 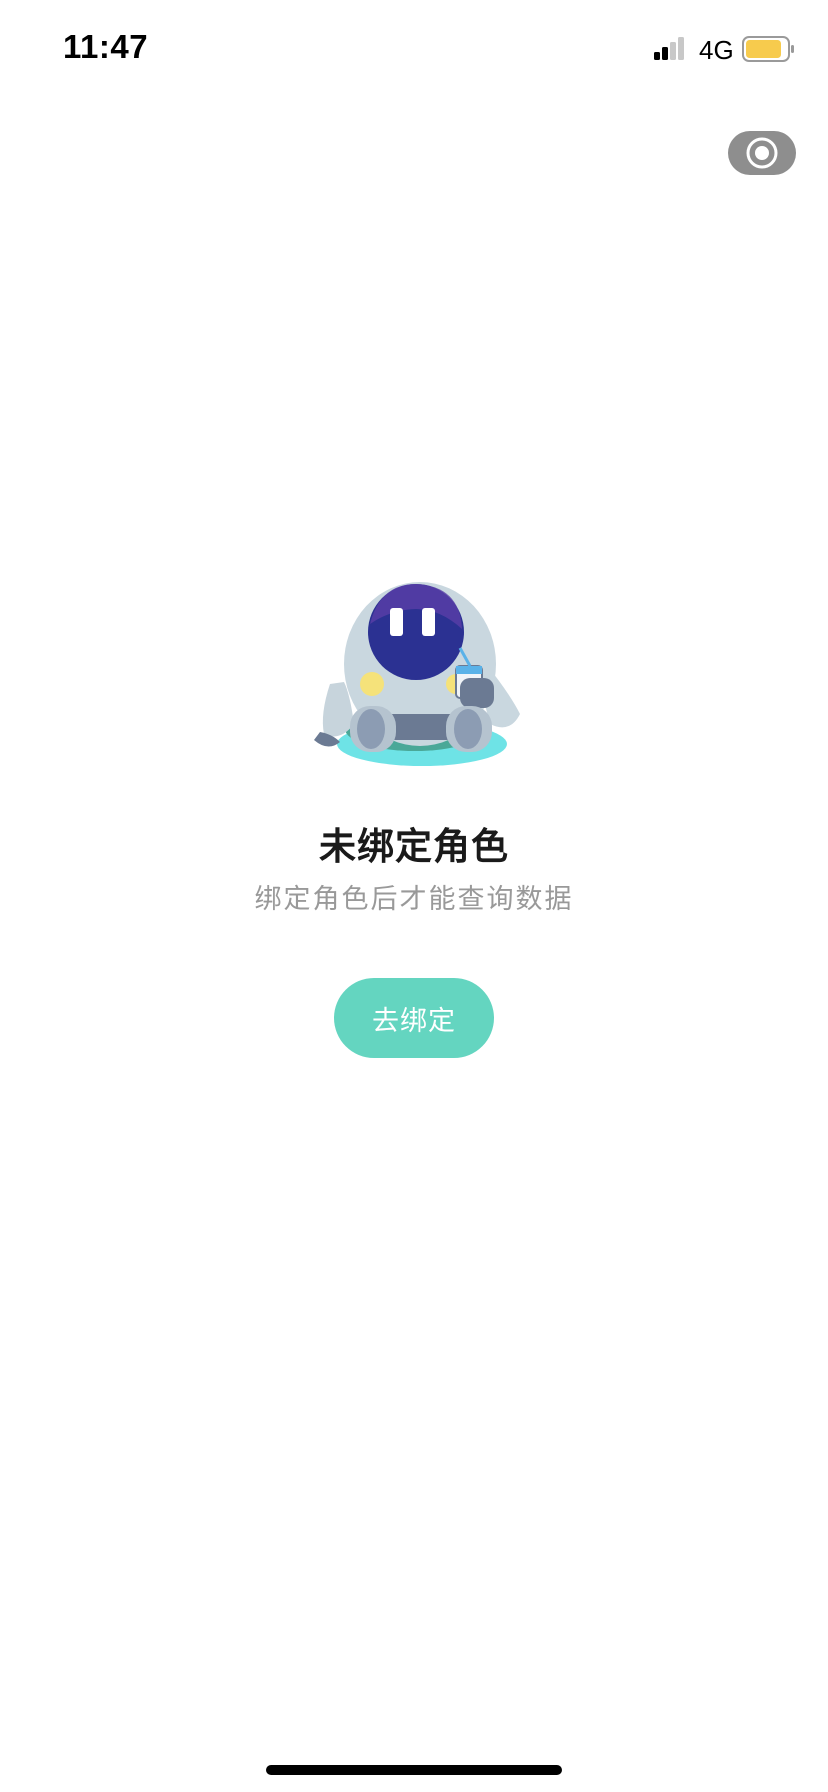 I want to click on signal-bars-icon, so click(x=669, y=48).